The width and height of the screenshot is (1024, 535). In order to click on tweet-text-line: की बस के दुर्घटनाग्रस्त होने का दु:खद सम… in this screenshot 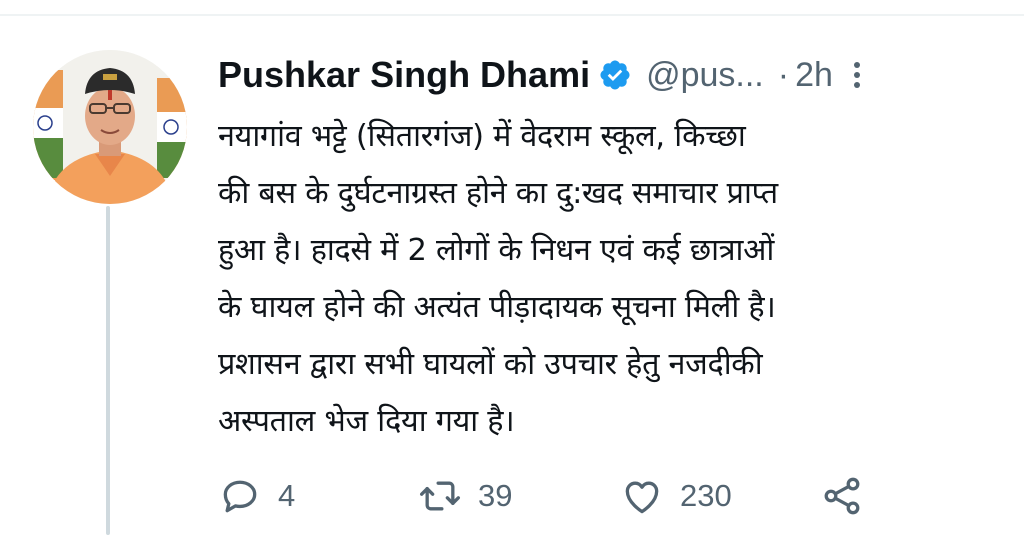, I will do `click(498, 193)`.